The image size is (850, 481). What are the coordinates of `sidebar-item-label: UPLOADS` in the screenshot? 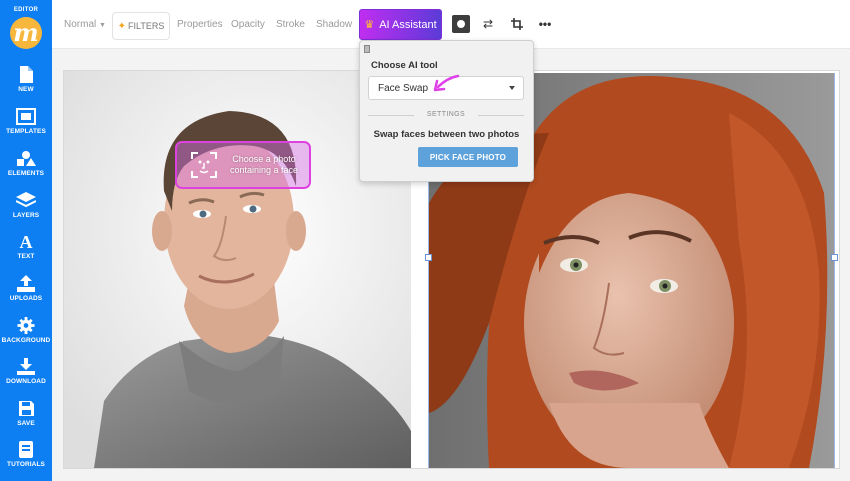 It's located at (26, 298).